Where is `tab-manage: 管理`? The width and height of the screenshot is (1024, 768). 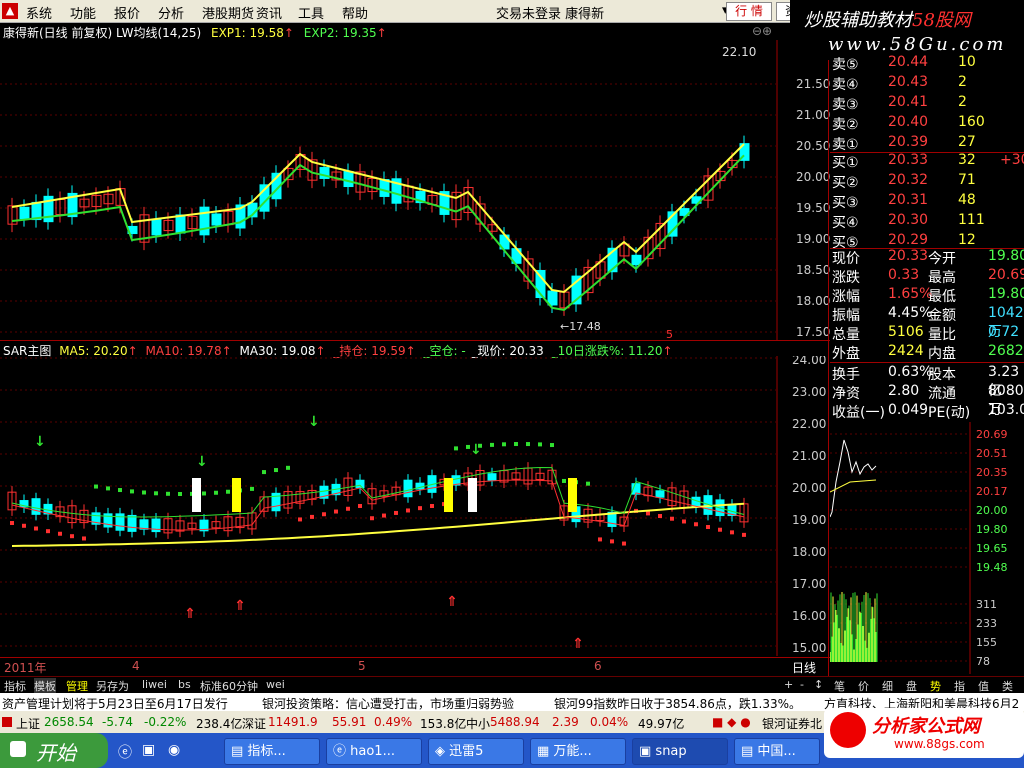
tab-manage: 管理 is located at coordinates (77, 686).